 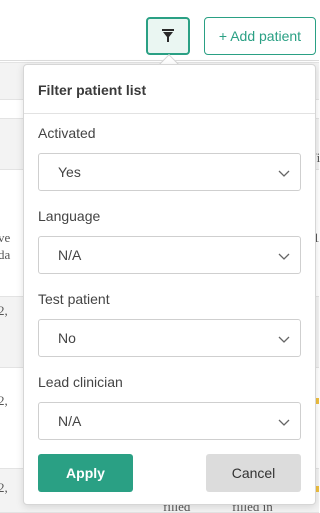 I want to click on test-patient-select: No, so click(x=169, y=338).